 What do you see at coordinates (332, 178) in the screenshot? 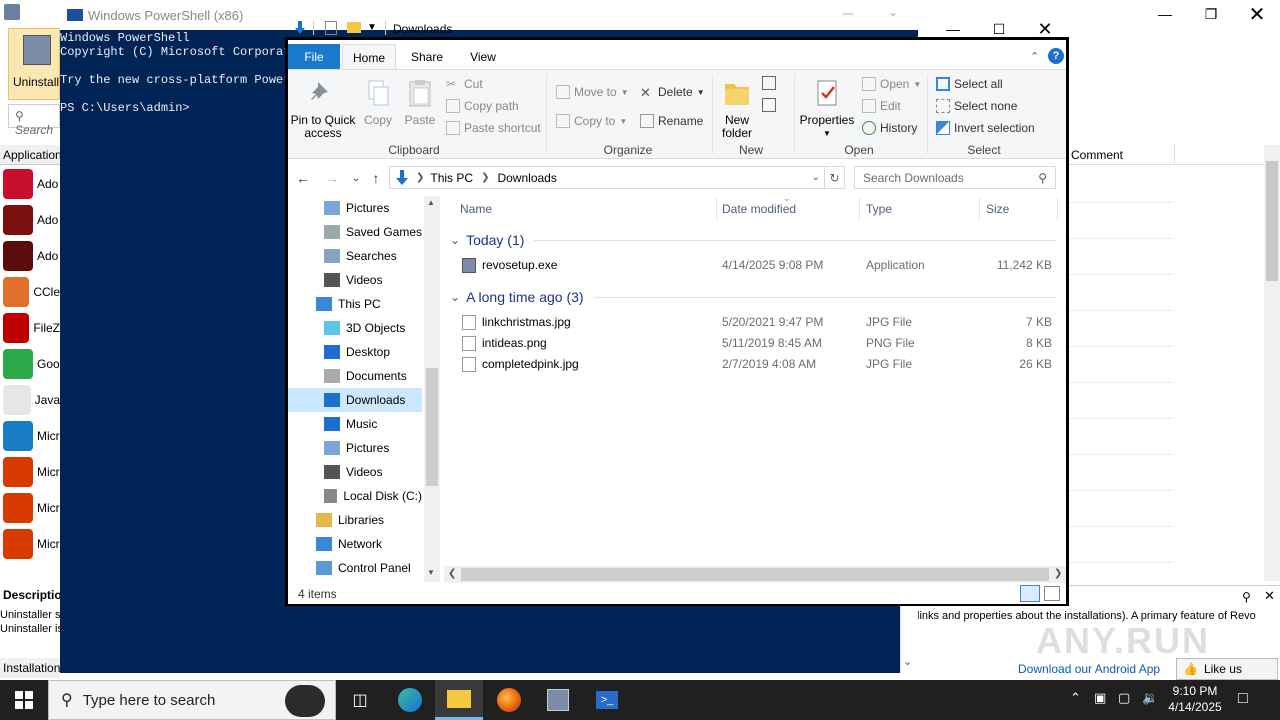
I see `forward-arrow-icon: →` at bounding box center [332, 178].